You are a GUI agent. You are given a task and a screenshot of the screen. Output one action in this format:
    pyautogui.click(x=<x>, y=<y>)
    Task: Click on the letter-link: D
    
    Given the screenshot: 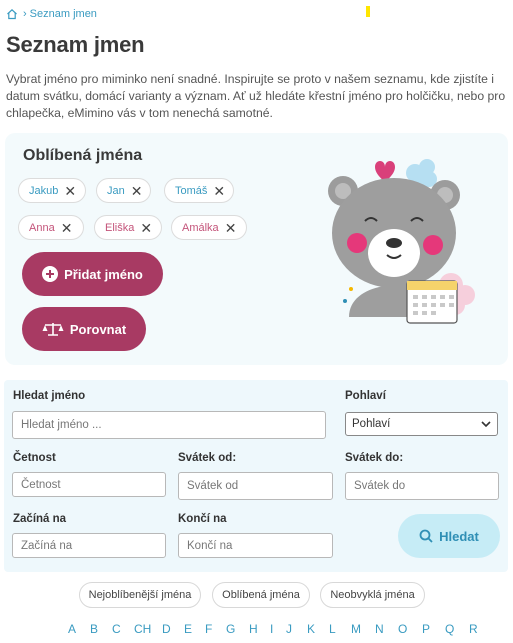 What is the action you would take?
    pyautogui.click(x=173, y=629)
    